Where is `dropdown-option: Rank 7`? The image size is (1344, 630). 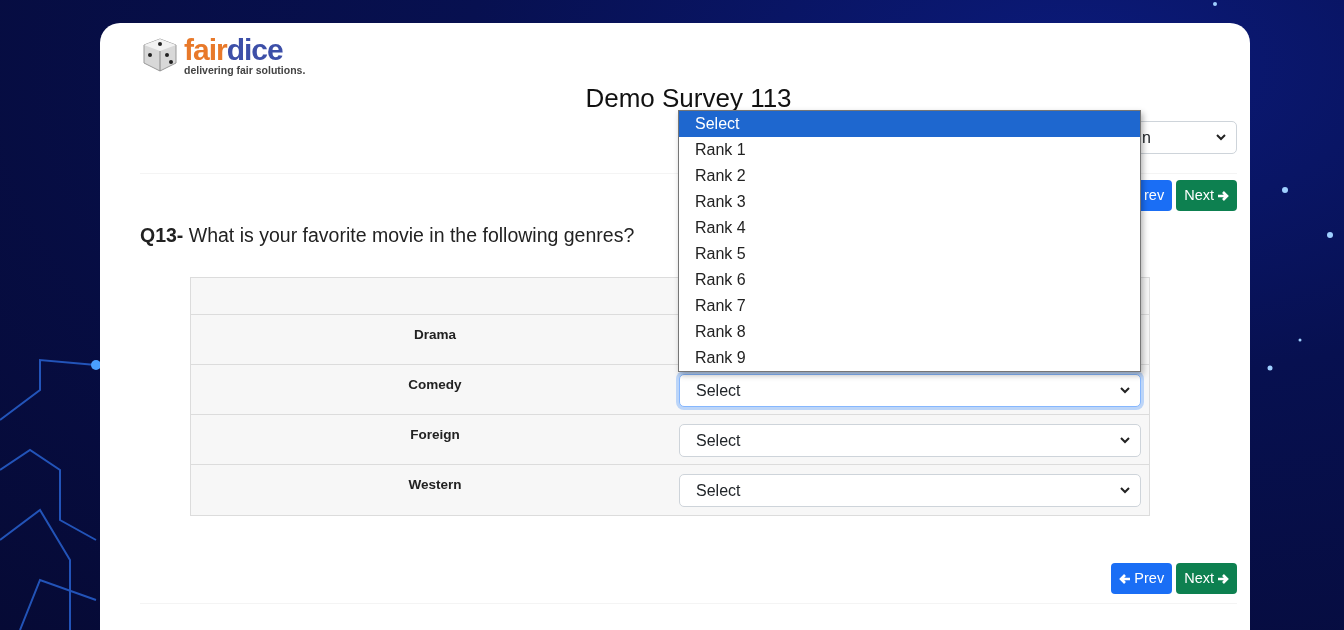
dropdown-option: Rank 7 is located at coordinates (909, 306).